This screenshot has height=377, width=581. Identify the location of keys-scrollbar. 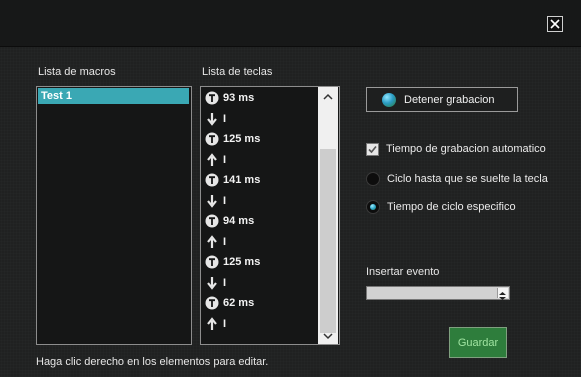
(328, 215).